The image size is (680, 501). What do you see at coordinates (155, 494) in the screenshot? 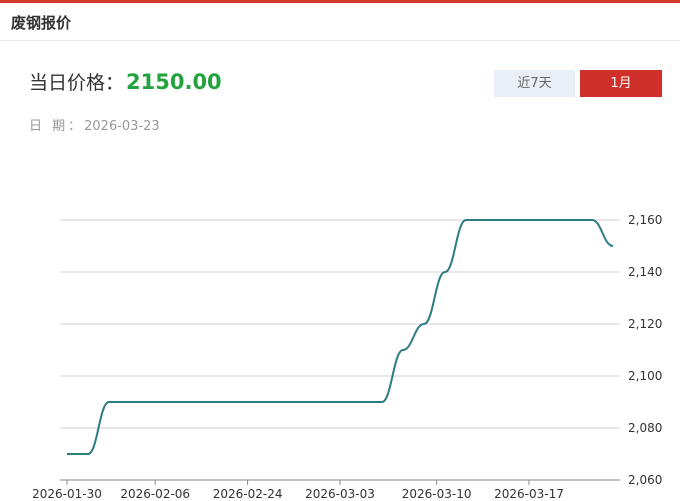
I see `x-tick-label: 2026-02-06` at bounding box center [155, 494].